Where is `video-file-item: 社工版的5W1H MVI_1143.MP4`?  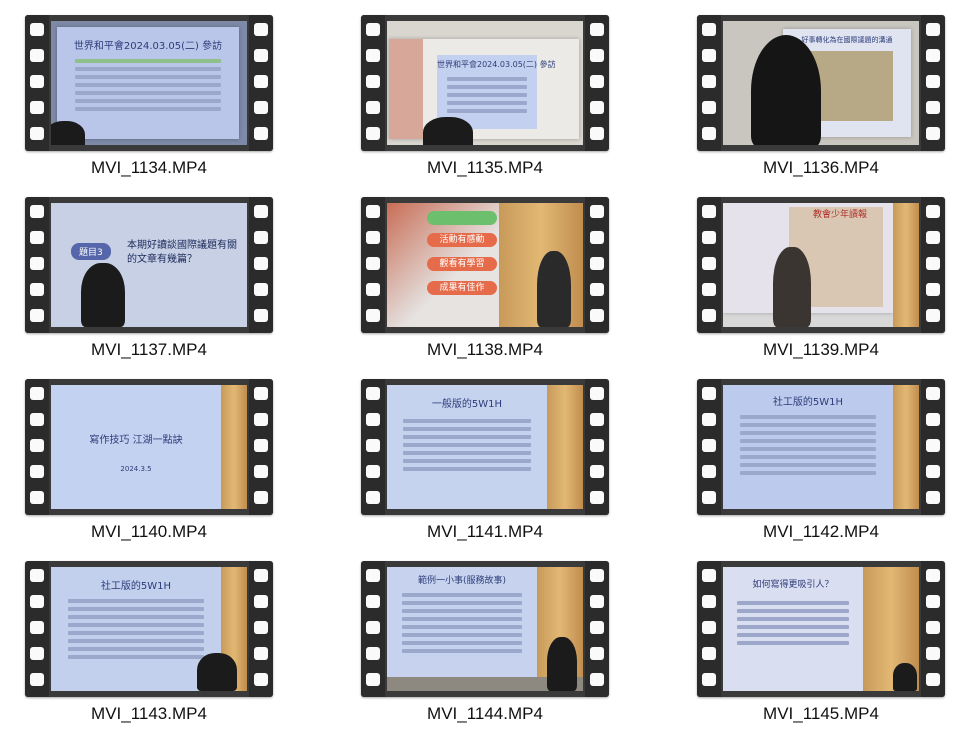 video-file-item: 社工版的5W1H MVI_1143.MP4 is located at coordinates (149, 651).